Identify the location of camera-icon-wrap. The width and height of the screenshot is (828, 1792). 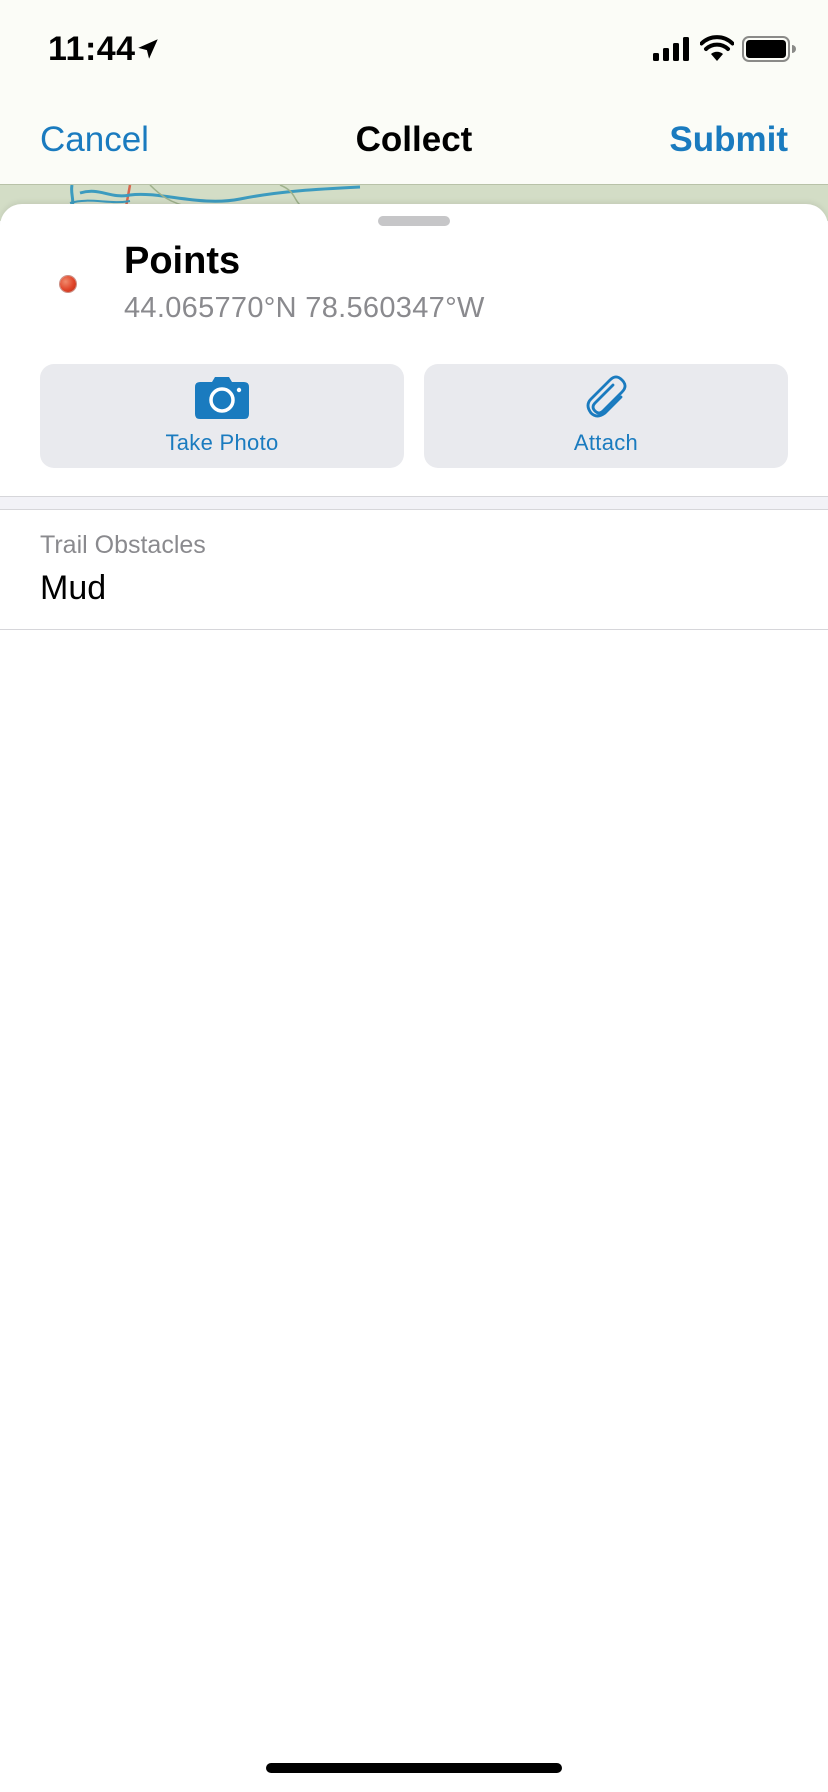
(222, 398).